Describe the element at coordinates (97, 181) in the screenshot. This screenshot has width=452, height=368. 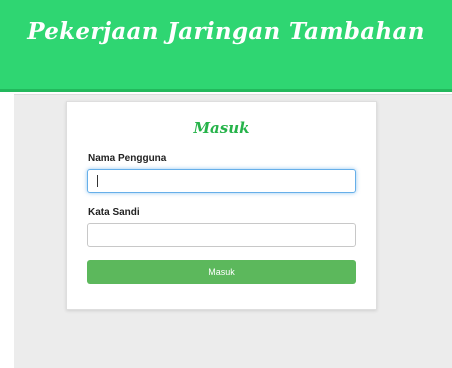
I see `text-cursor` at that location.